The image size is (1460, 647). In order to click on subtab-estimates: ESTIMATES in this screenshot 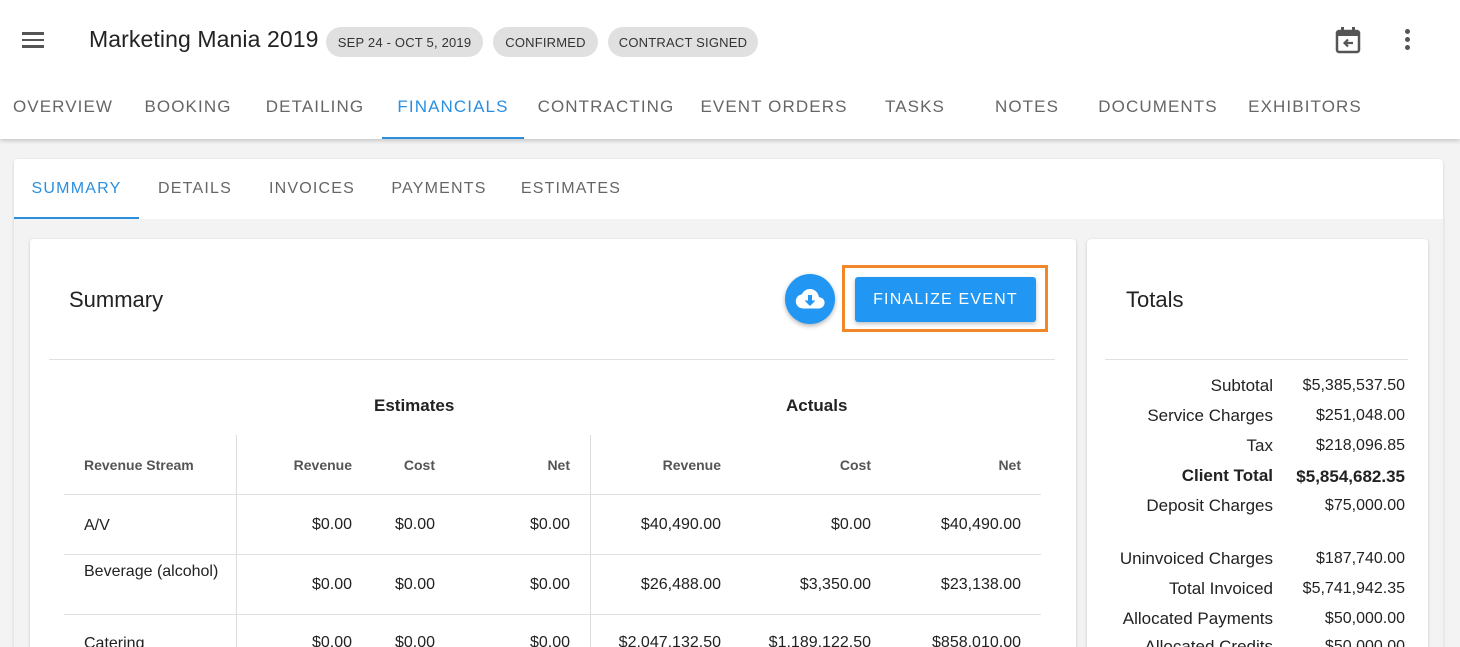, I will do `click(571, 199)`.